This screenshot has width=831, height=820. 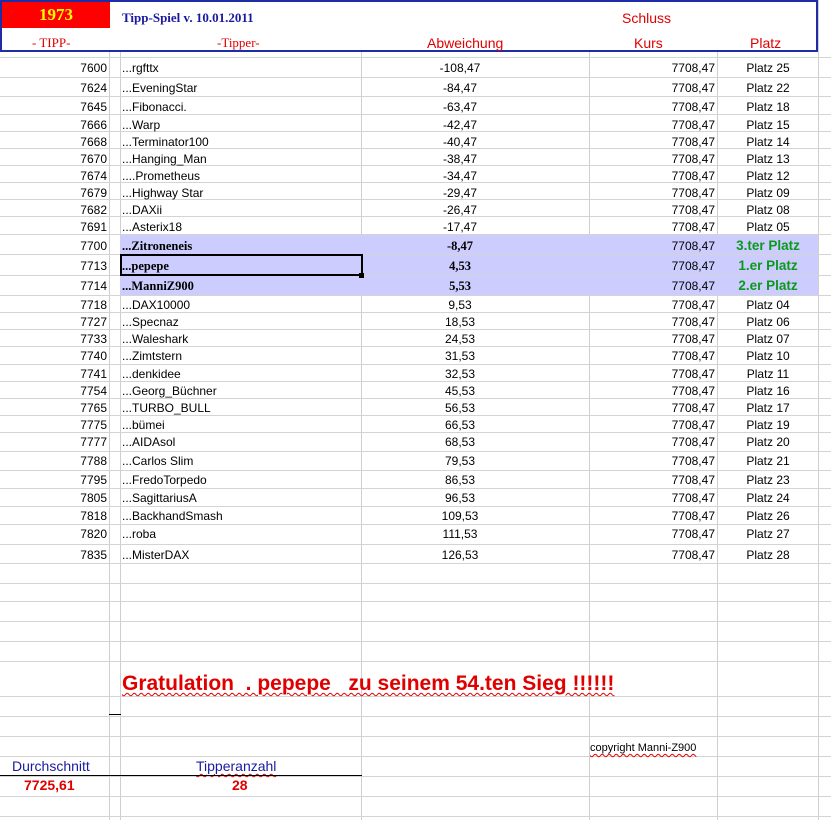 I want to click on cell-tipper: ...Hanging_Man, so click(x=164, y=159).